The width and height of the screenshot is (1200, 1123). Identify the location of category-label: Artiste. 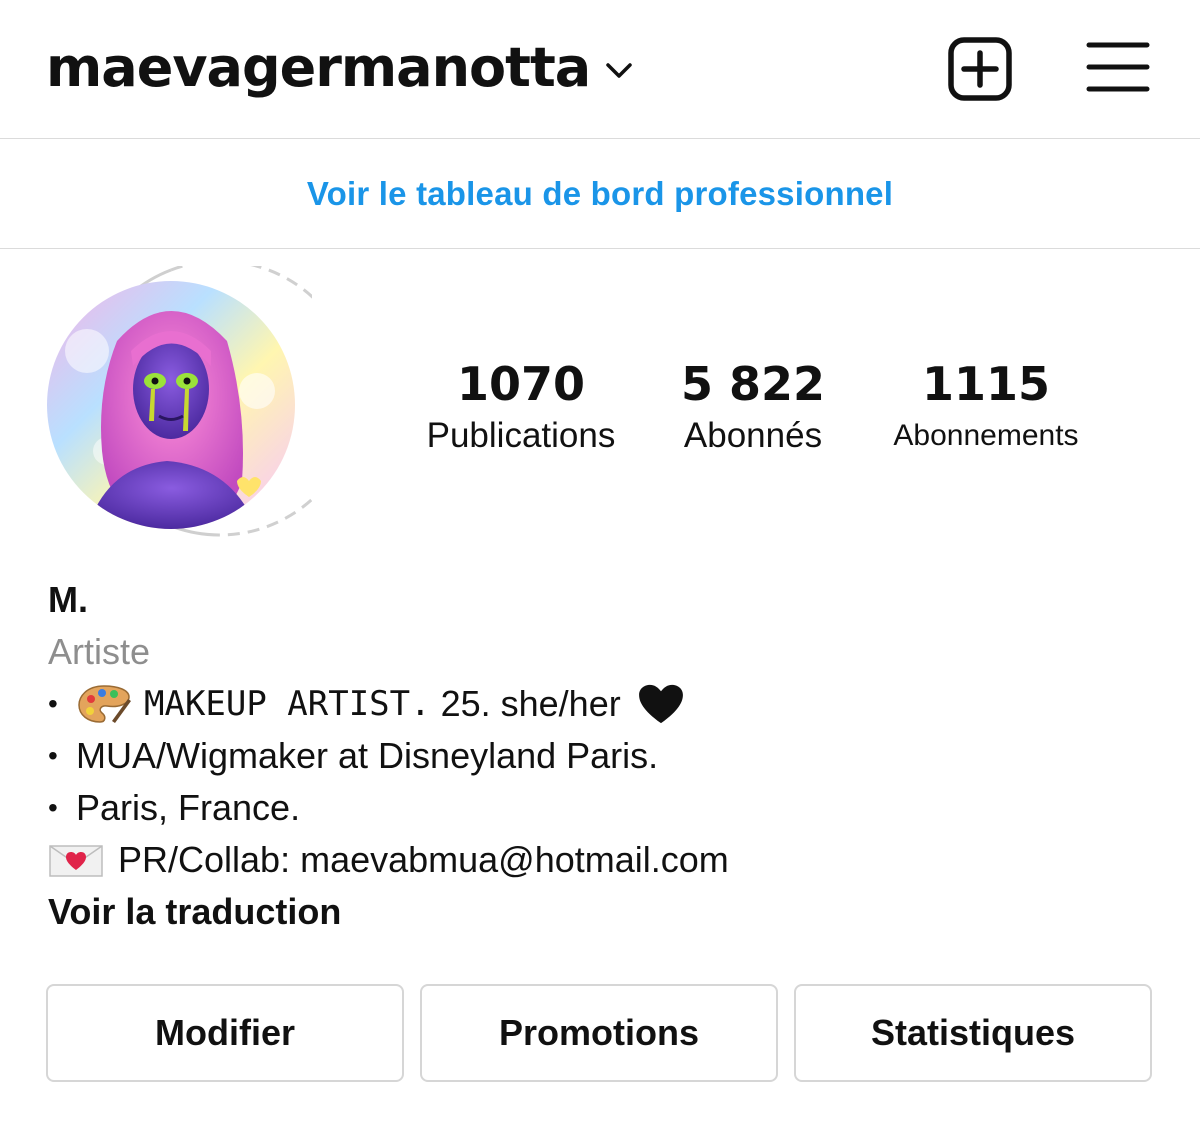
(99, 651).